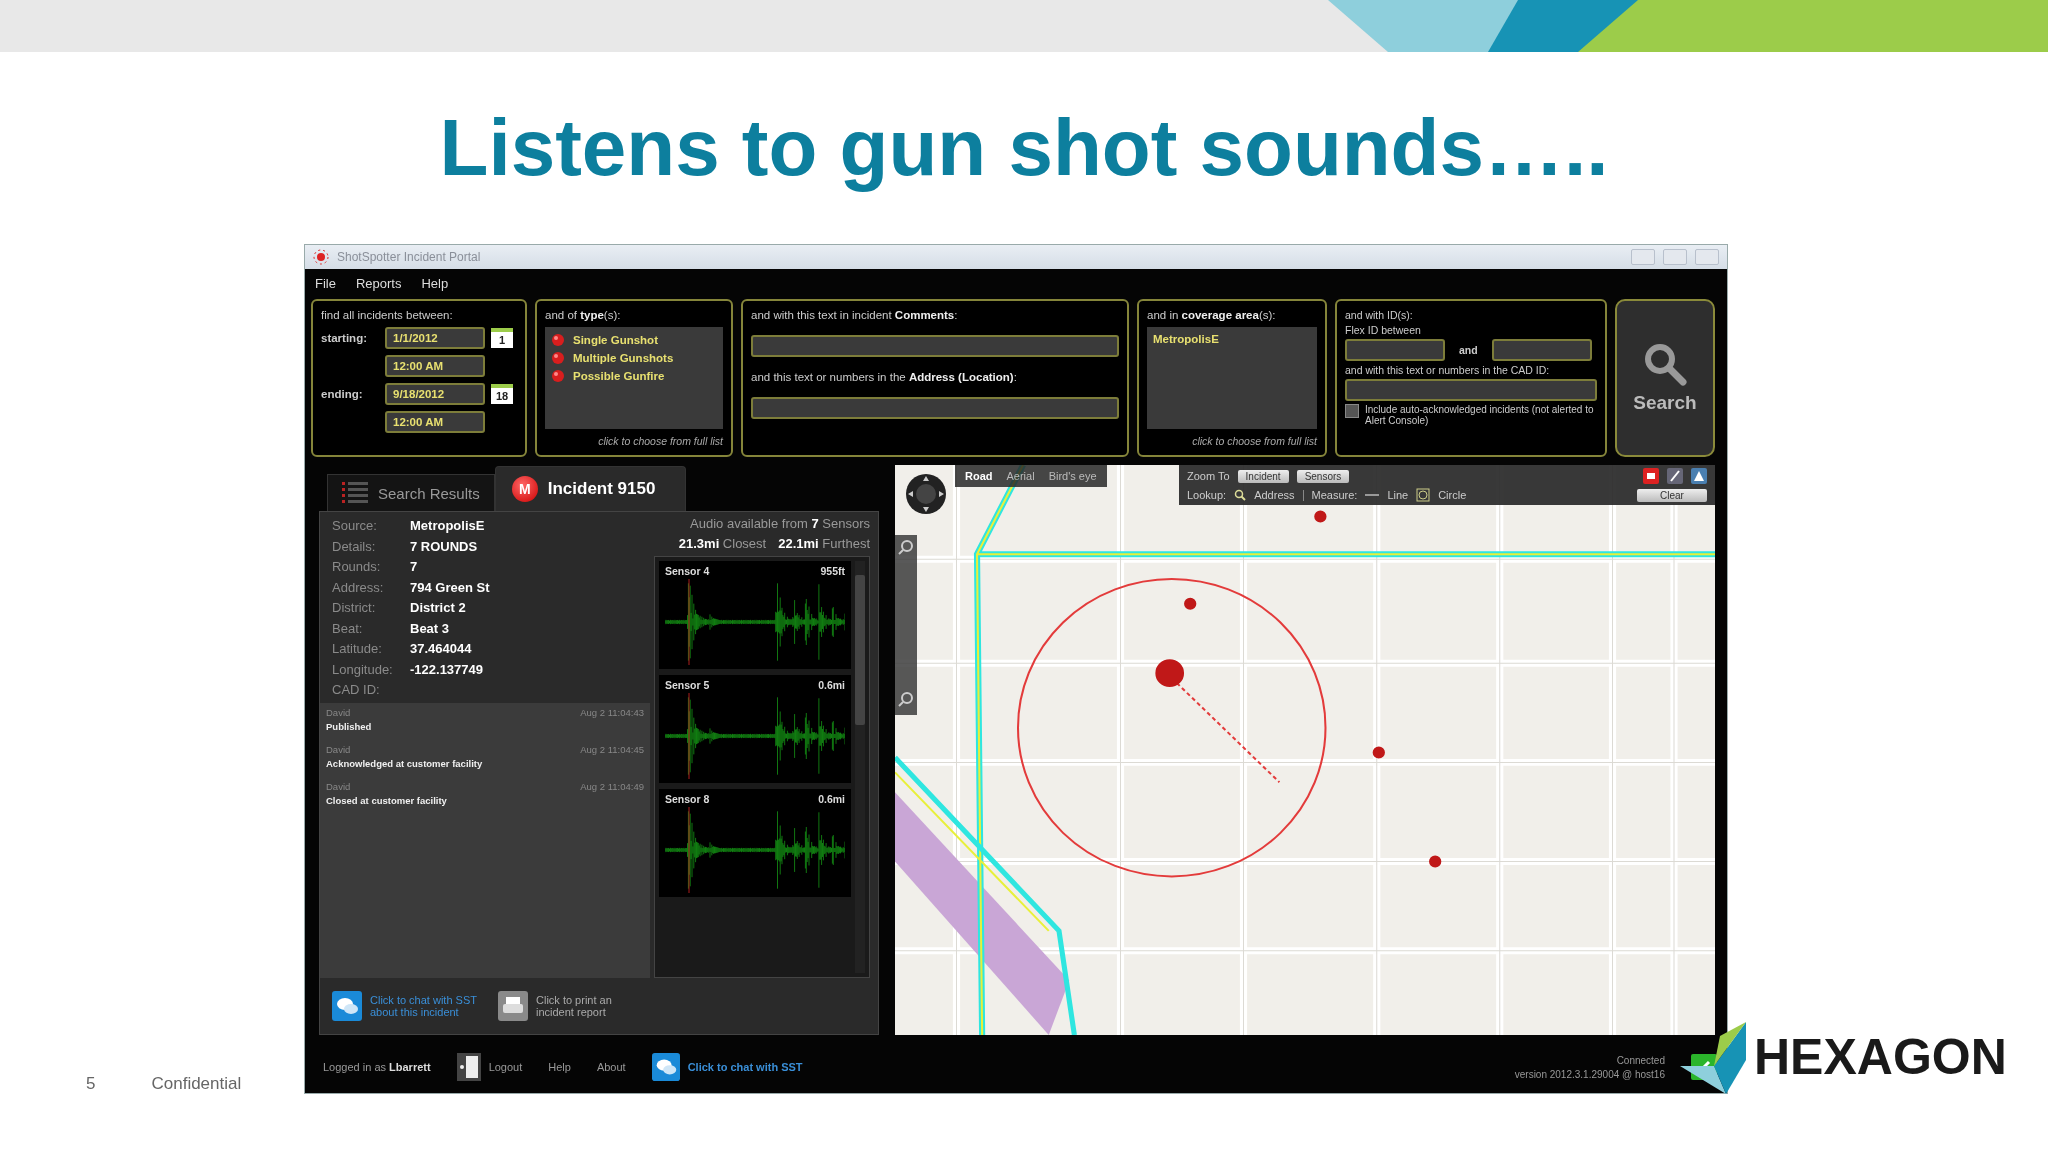 The height and width of the screenshot is (1152, 2048). What do you see at coordinates (583, 315) in the screenshot?
I see `filter-label: and of type(s):` at bounding box center [583, 315].